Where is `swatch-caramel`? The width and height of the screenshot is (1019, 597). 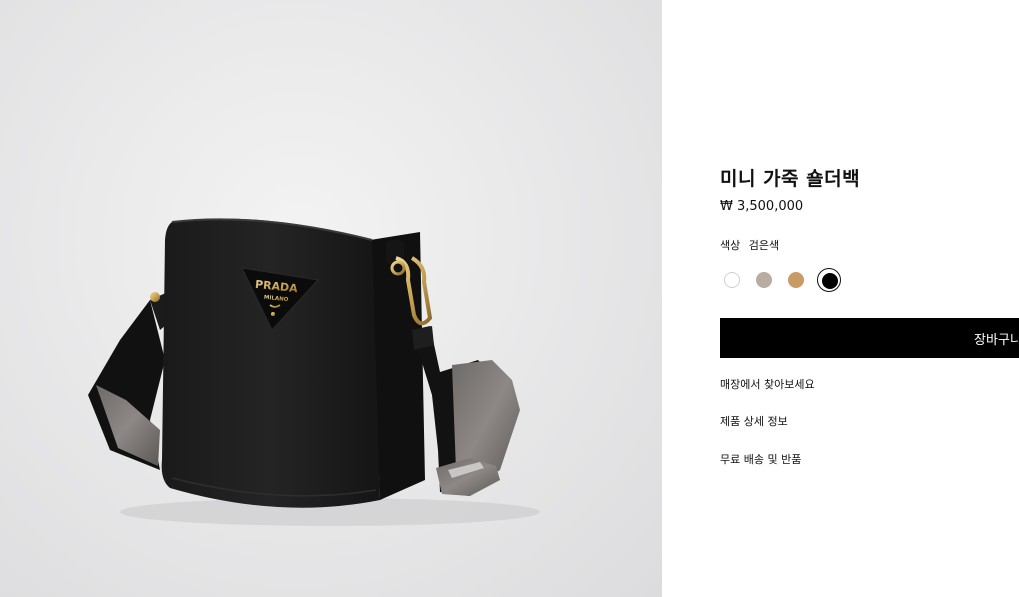
swatch-caramel is located at coordinates (796, 280).